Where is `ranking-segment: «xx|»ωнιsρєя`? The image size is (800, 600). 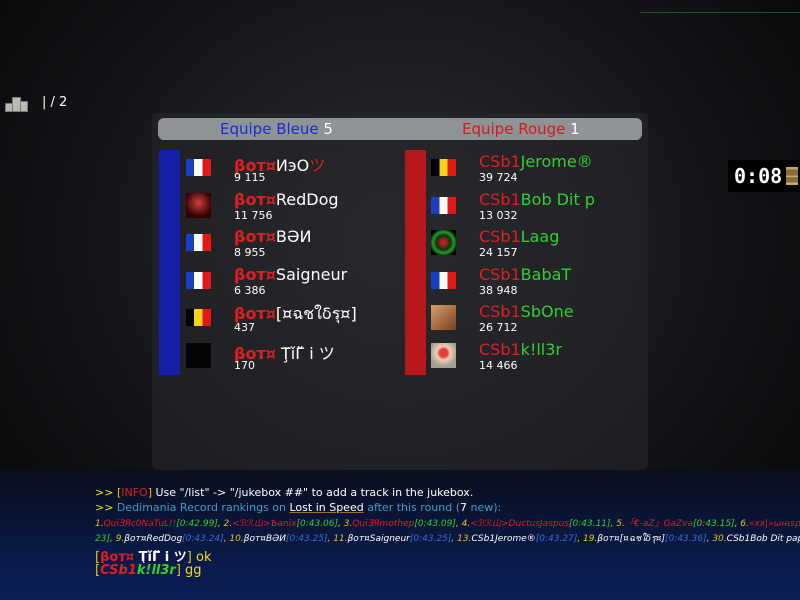 ranking-segment: «xx|»ωнιsρєя is located at coordinates (774, 524).